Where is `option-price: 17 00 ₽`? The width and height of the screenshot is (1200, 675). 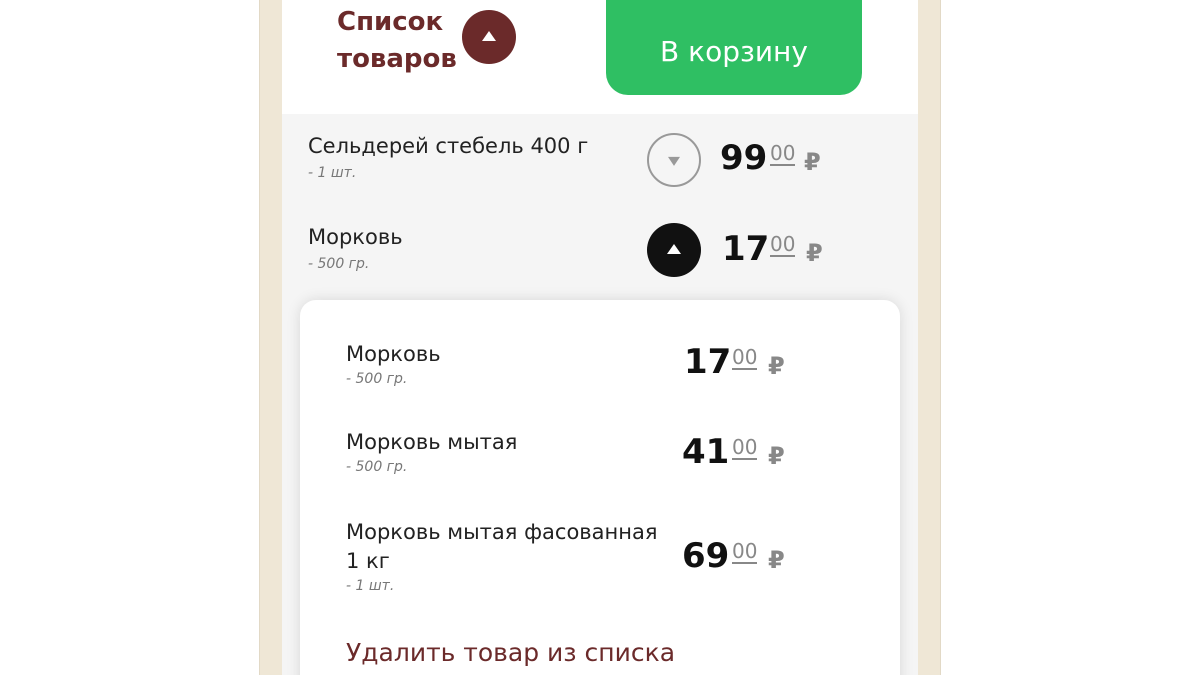 option-price: 17 00 ₽ is located at coordinates (749, 367).